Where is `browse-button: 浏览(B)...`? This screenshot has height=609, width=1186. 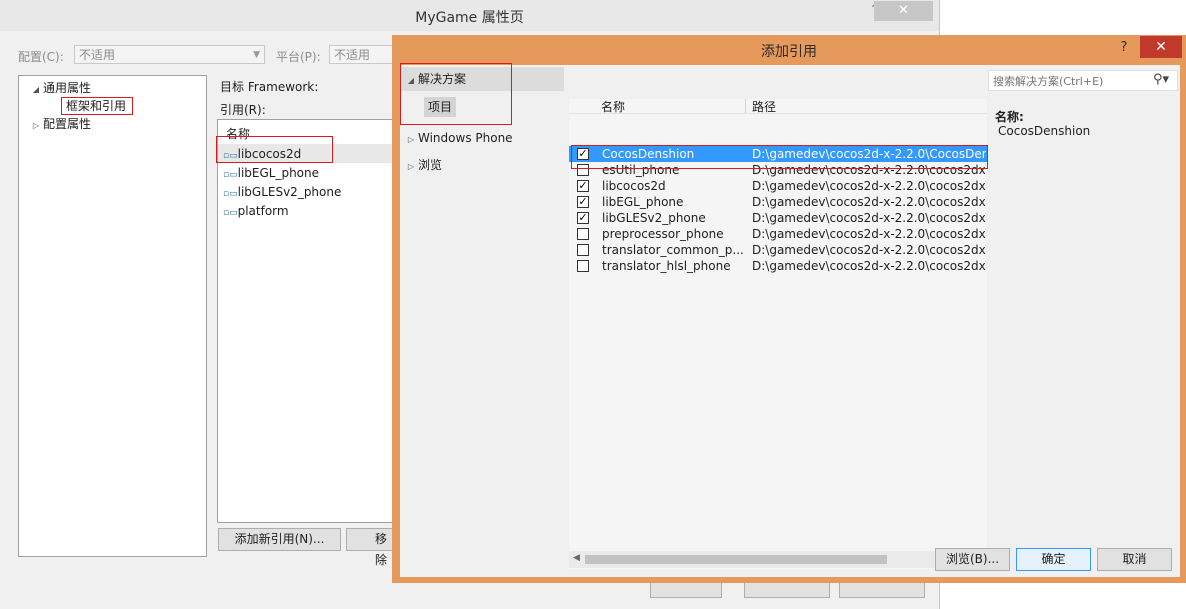
browse-button: 浏览(B)... is located at coordinates (972, 559).